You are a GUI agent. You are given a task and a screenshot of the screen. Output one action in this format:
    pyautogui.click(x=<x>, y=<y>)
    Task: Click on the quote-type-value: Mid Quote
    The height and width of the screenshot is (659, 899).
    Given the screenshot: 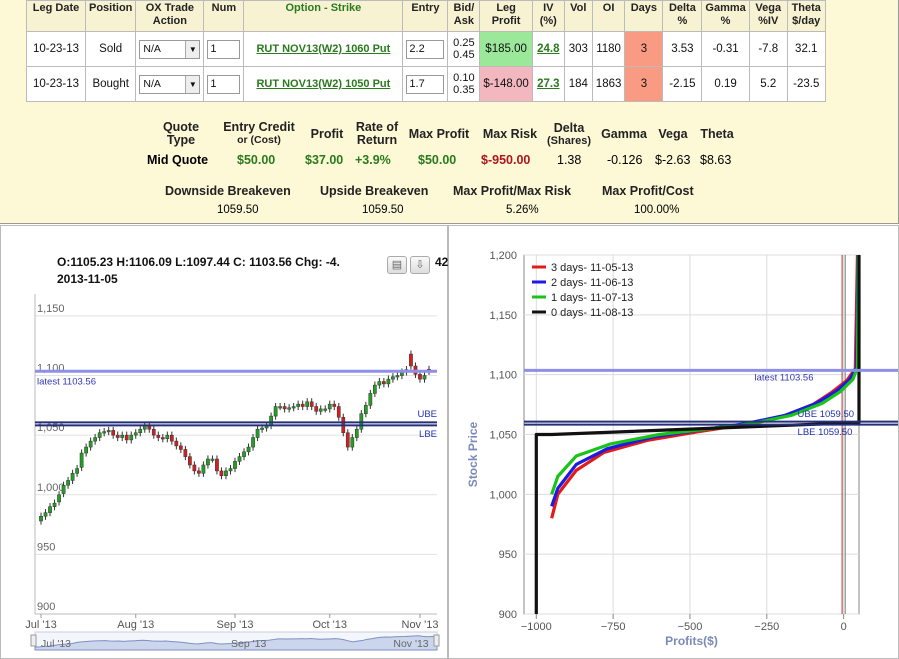 What is the action you would take?
    pyautogui.click(x=178, y=160)
    